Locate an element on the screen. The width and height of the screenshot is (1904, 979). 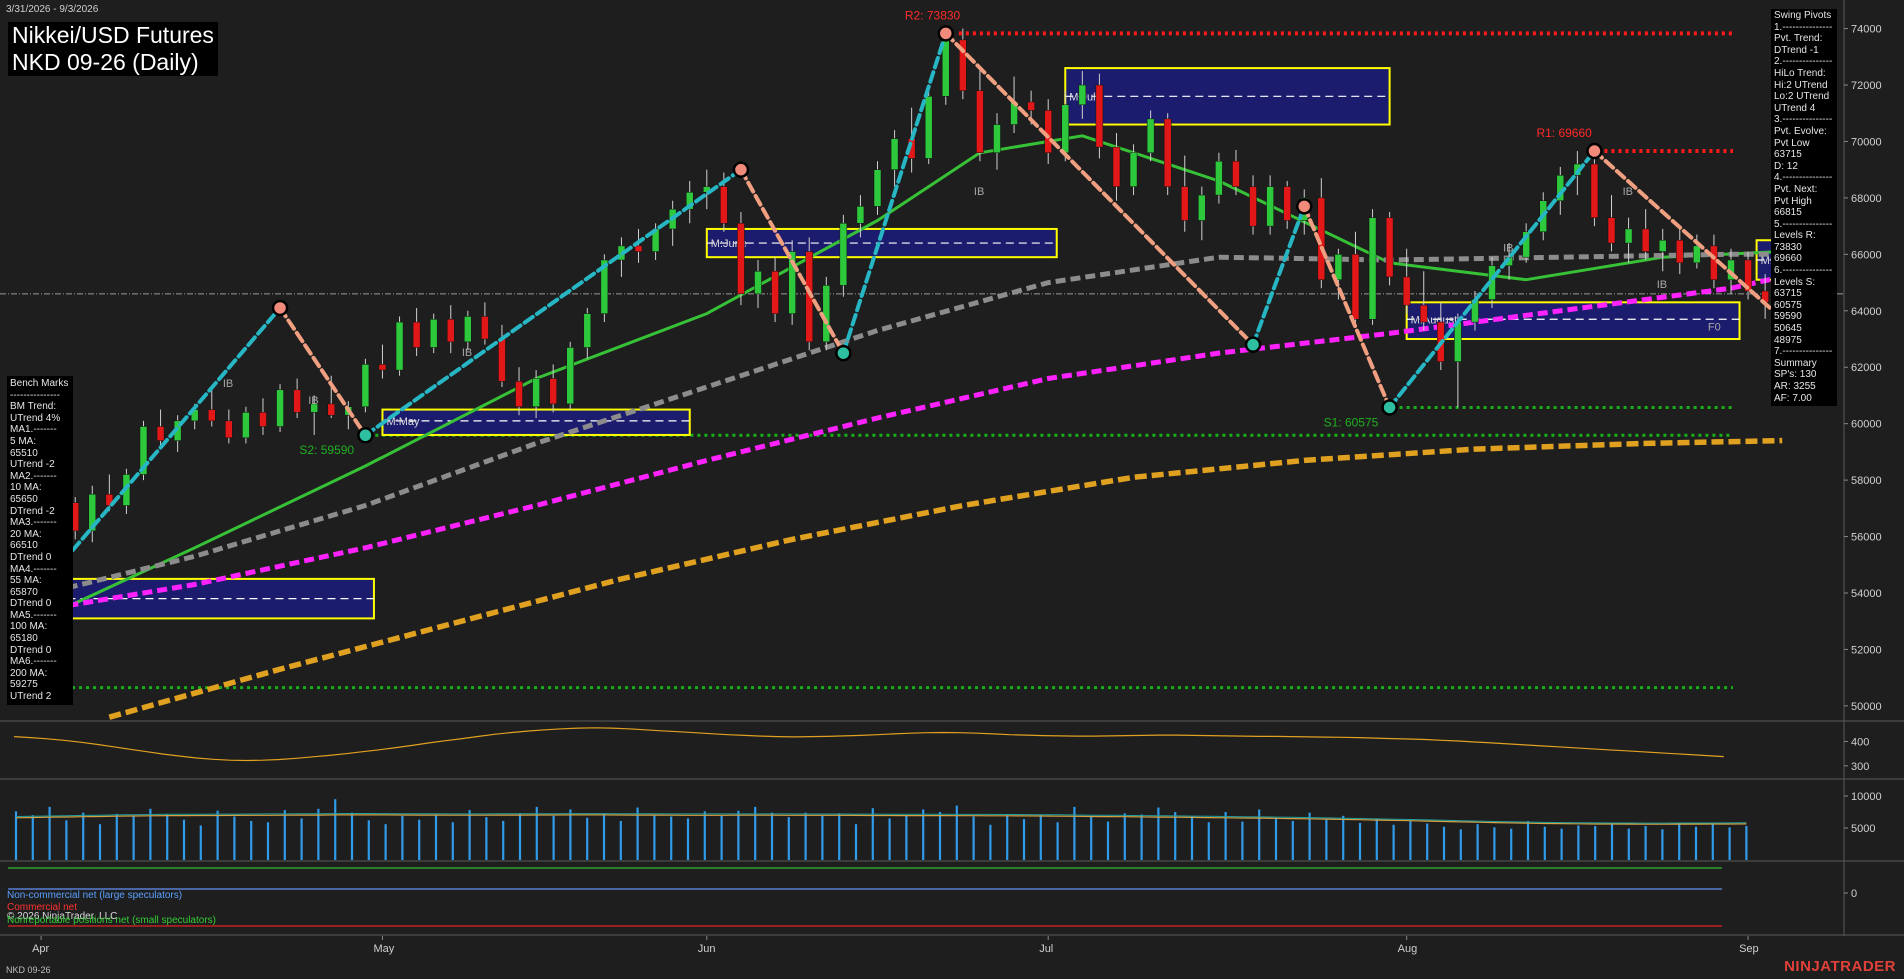
swing-pivots-line: Swing Pivots is located at coordinates (1803, 15).